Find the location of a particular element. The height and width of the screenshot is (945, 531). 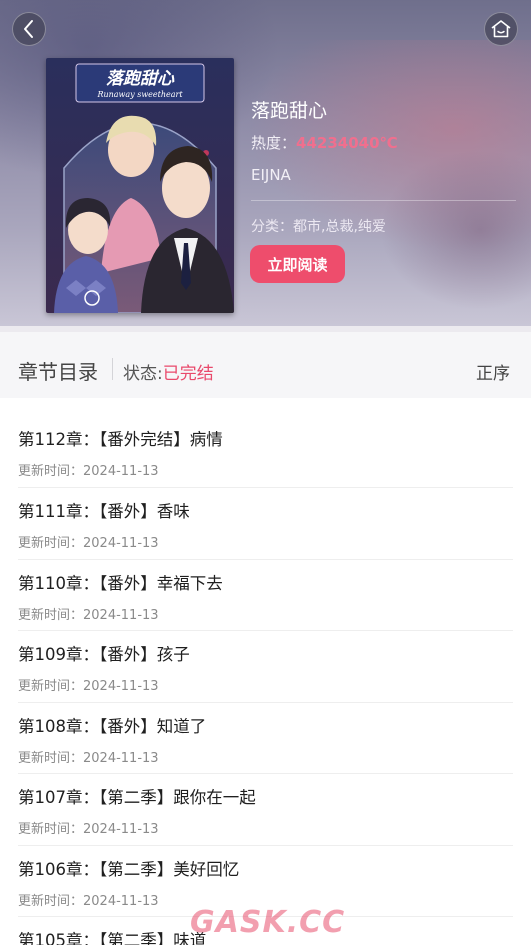

book-author: EIJNA is located at coordinates (271, 175).